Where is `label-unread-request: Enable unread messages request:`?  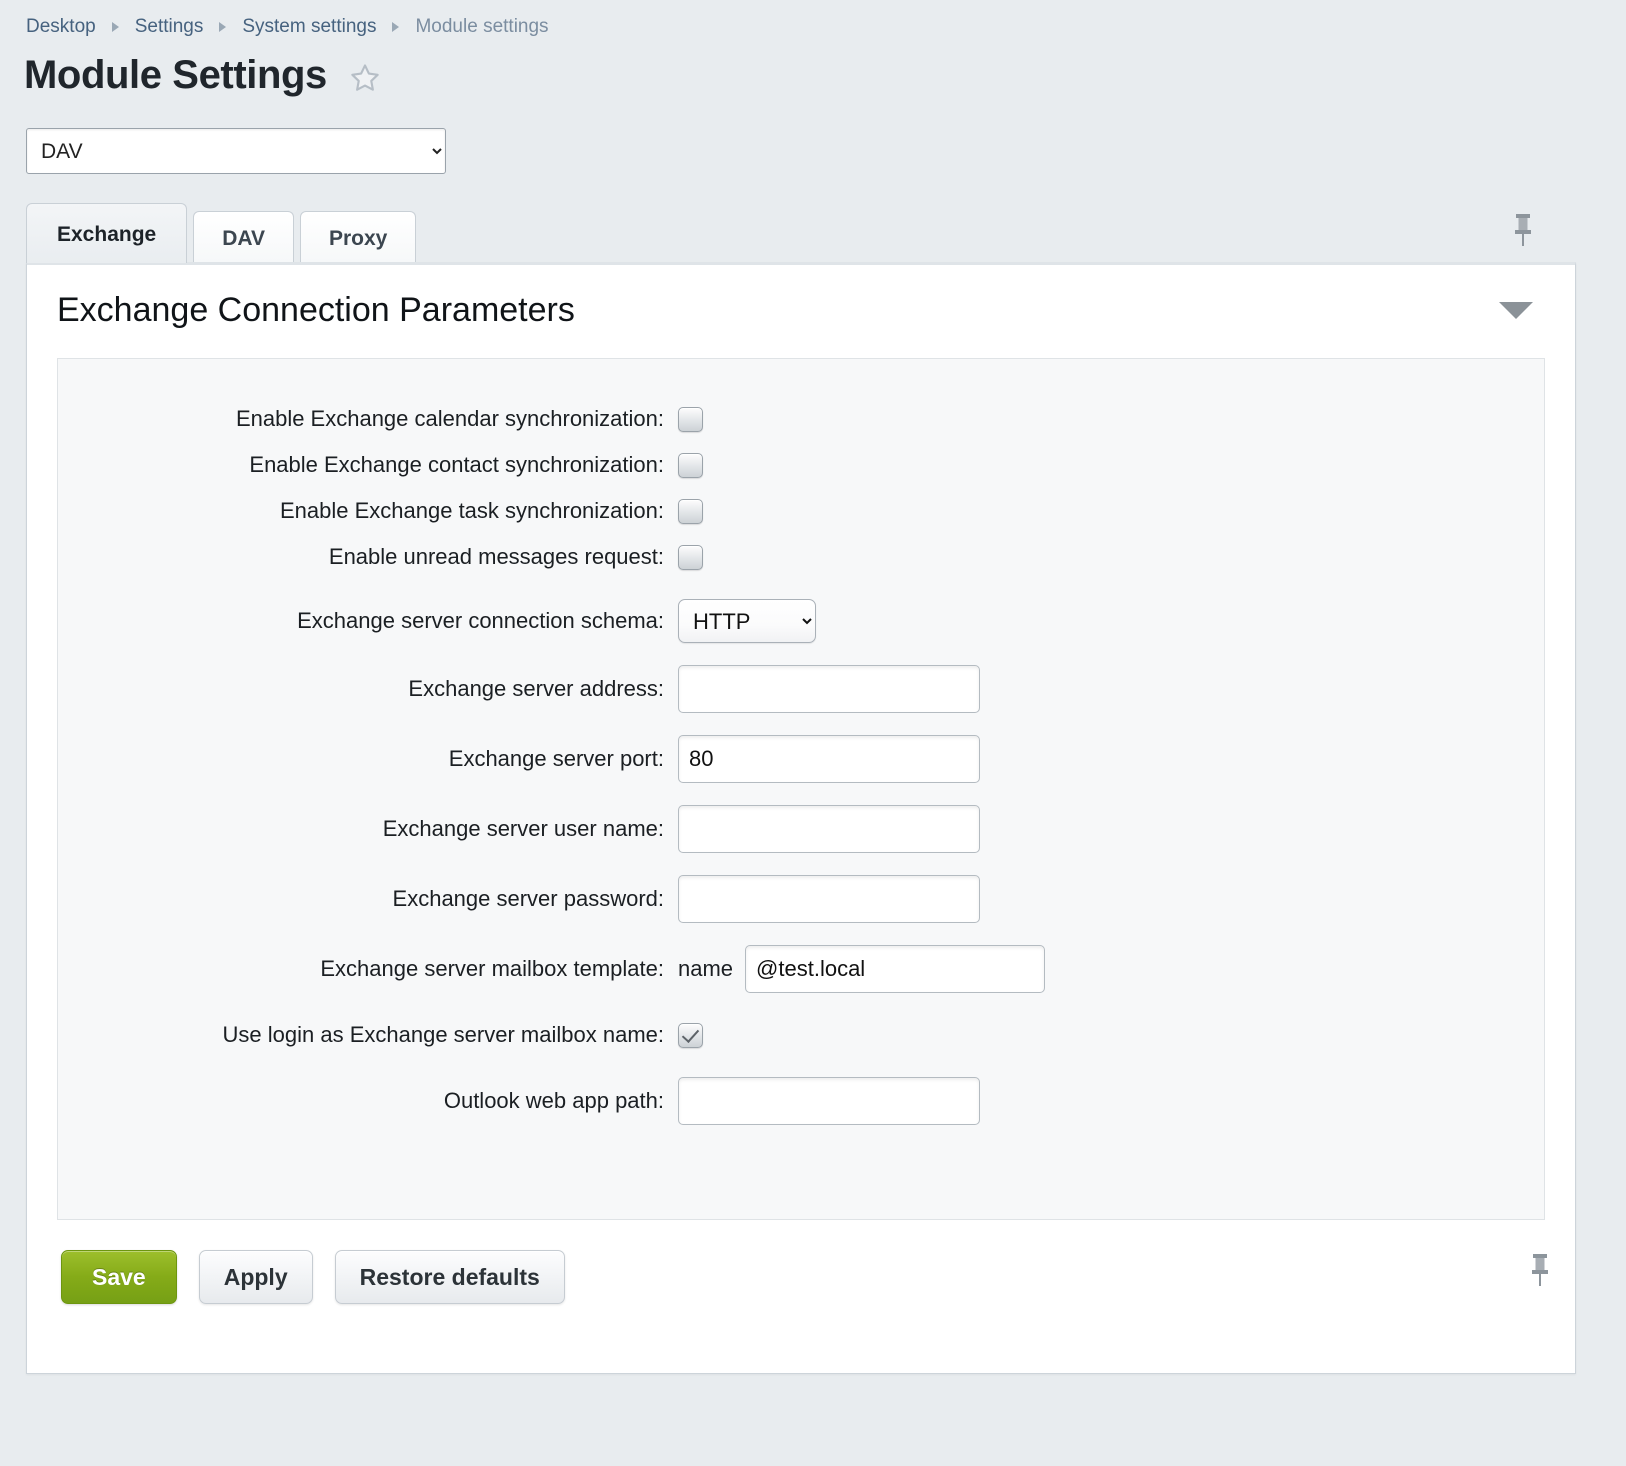
label-unread-request: Enable unread messages request: is located at coordinates (496, 556).